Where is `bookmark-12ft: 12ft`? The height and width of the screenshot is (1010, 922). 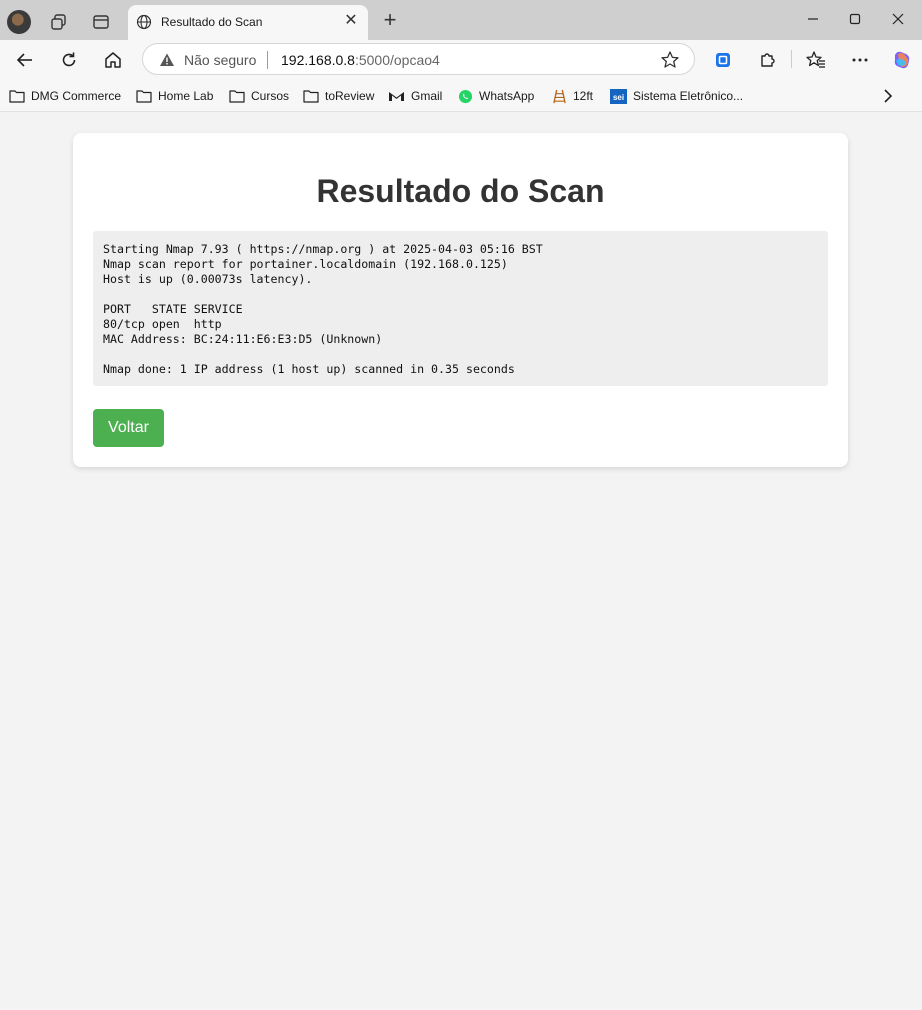
bookmark-12ft: 12ft is located at coordinates (572, 96).